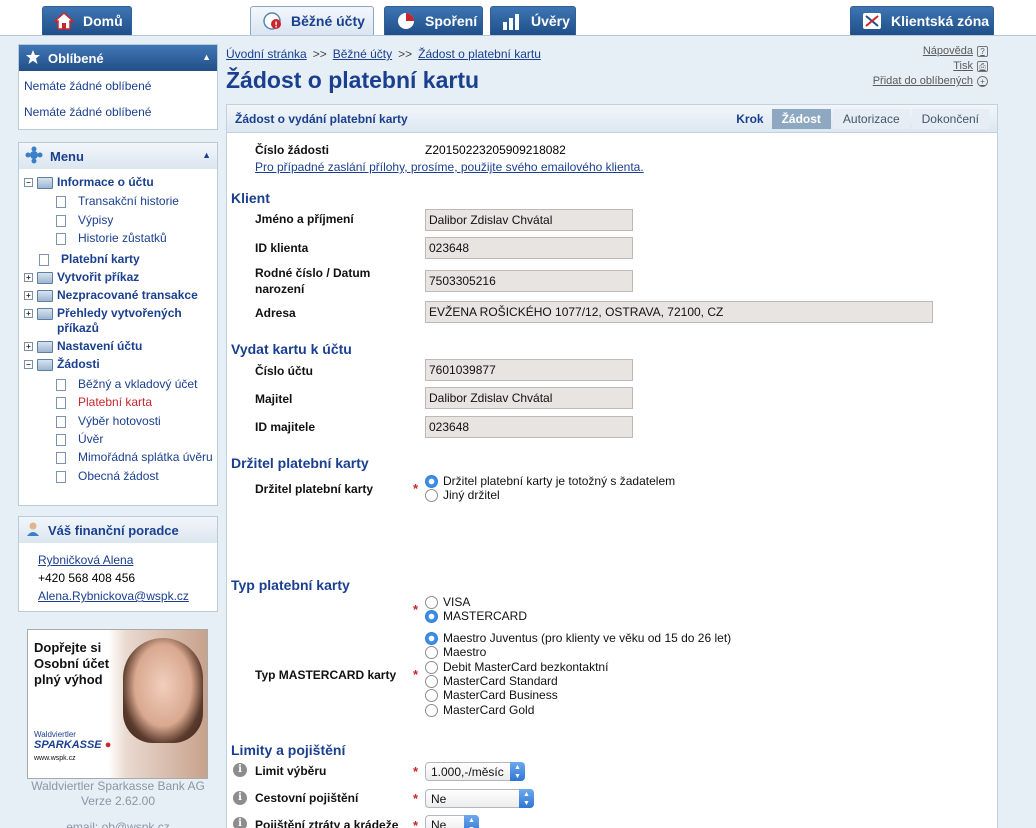 This screenshot has width=1036, height=828. What do you see at coordinates (87, 20) in the screenshot?
I see `tab-home: Domů` at bounding box center [87, 20].